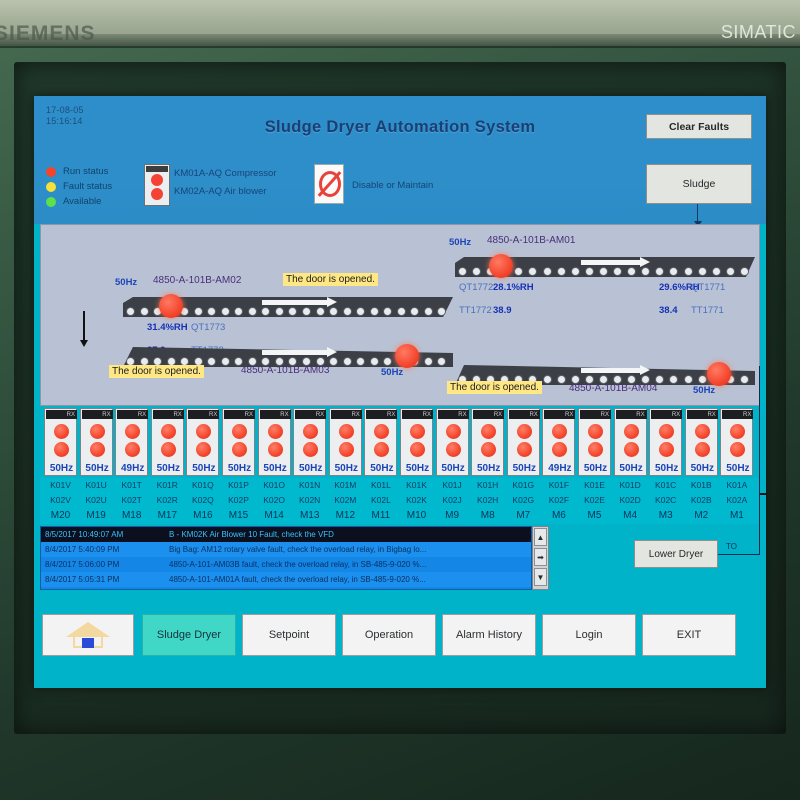 The height and width of the screenshot is (800, 800). I want to click on belt-direction-arrow-icon, so click(615, 262).